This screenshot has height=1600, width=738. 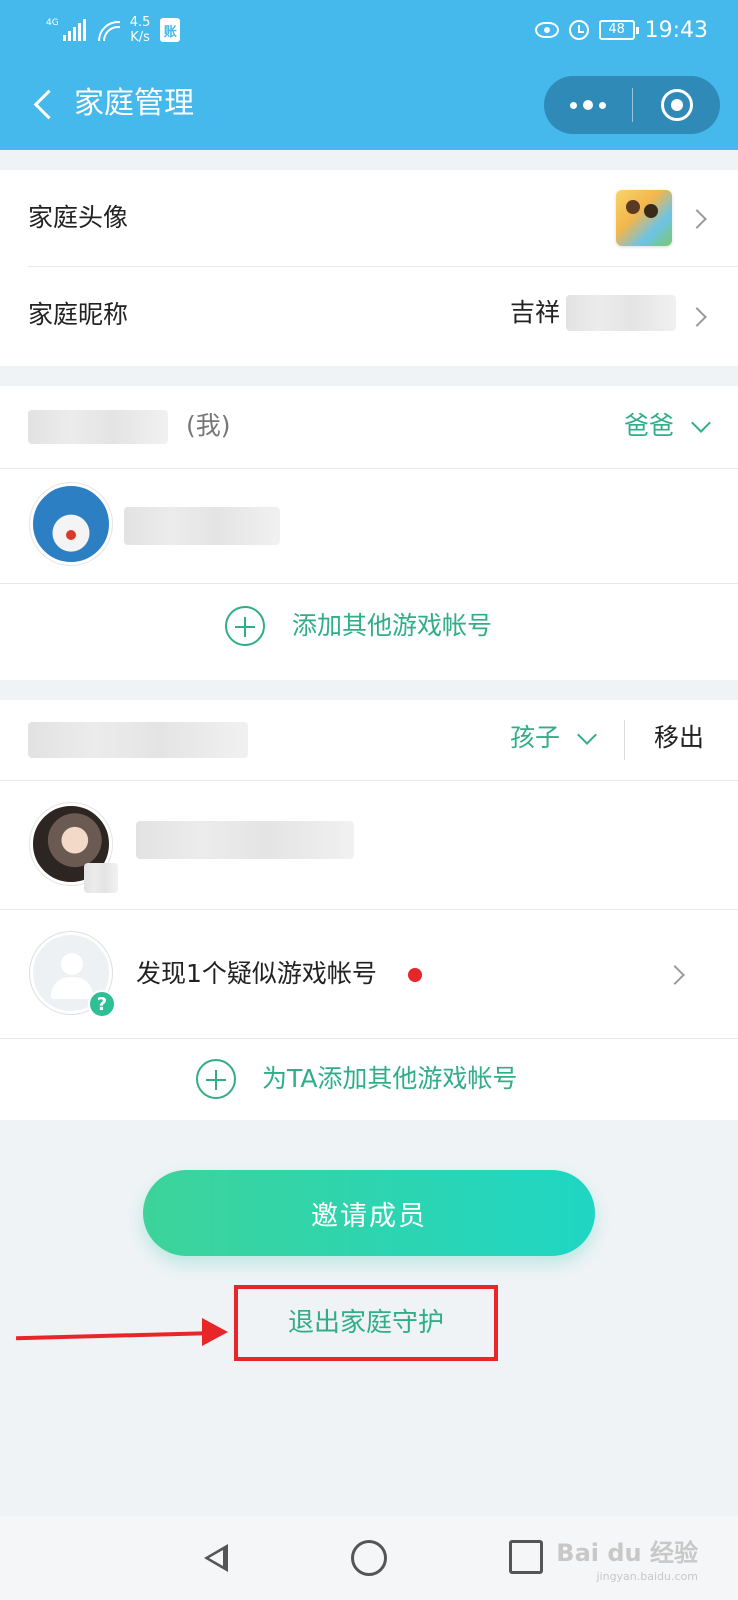 I want to click on more-options-button, so click(x=588, y=105).